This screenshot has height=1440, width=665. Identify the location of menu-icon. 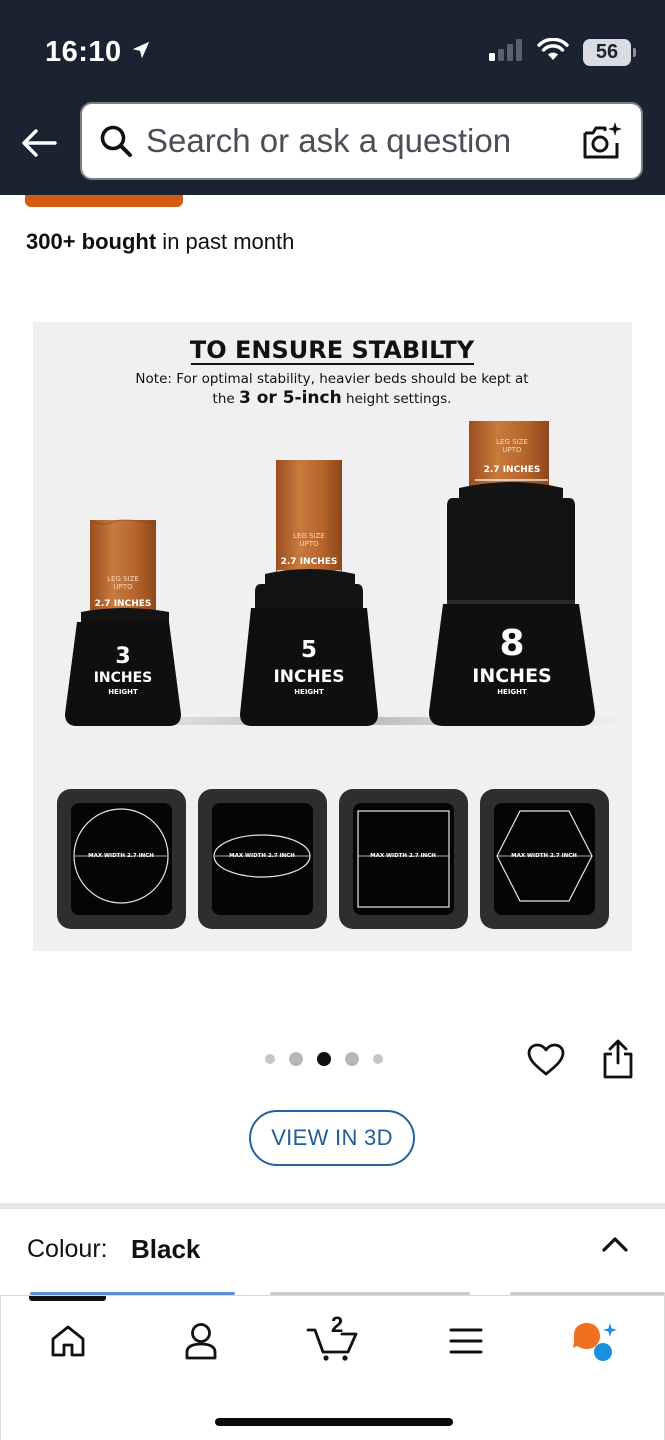
(466, 1341).